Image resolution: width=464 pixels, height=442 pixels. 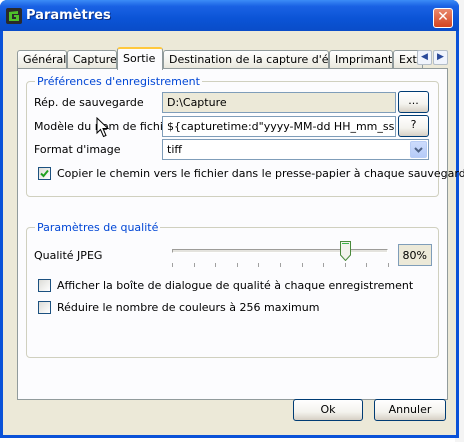 I want to click on show-quality-dialog-checkbox, so click(x=44, y=285).